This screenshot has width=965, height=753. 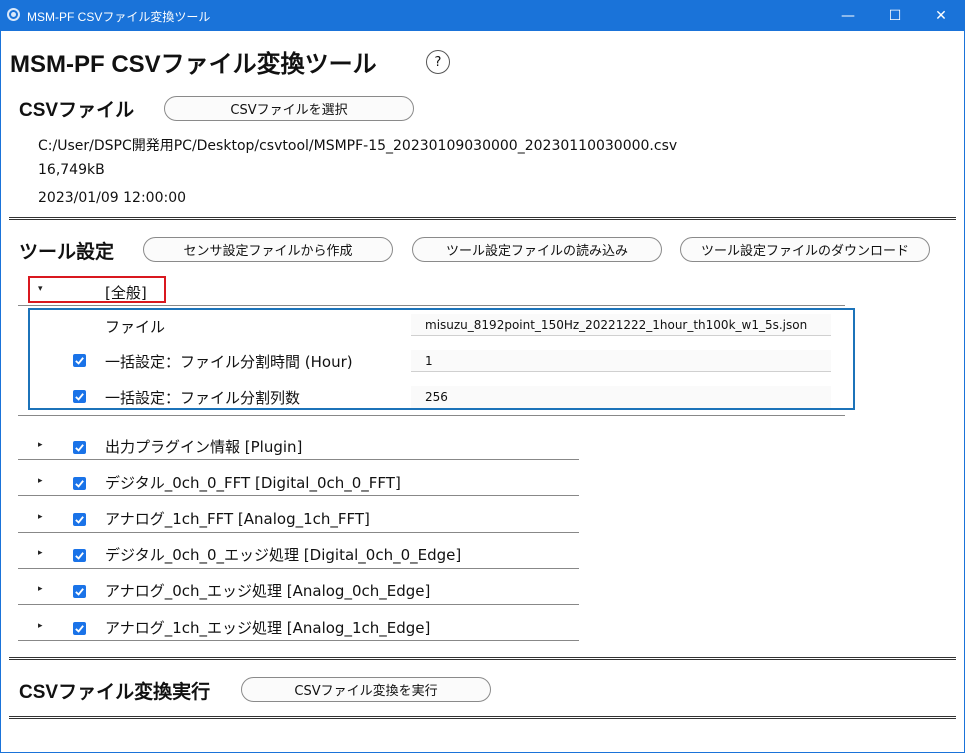 What do you see at coordinates (237, 518) in the screenshot?
I see `settings-item-label: アナログ_1ch_FFT [Analog_1ch_FFT]` at bounding box center [237, 518].